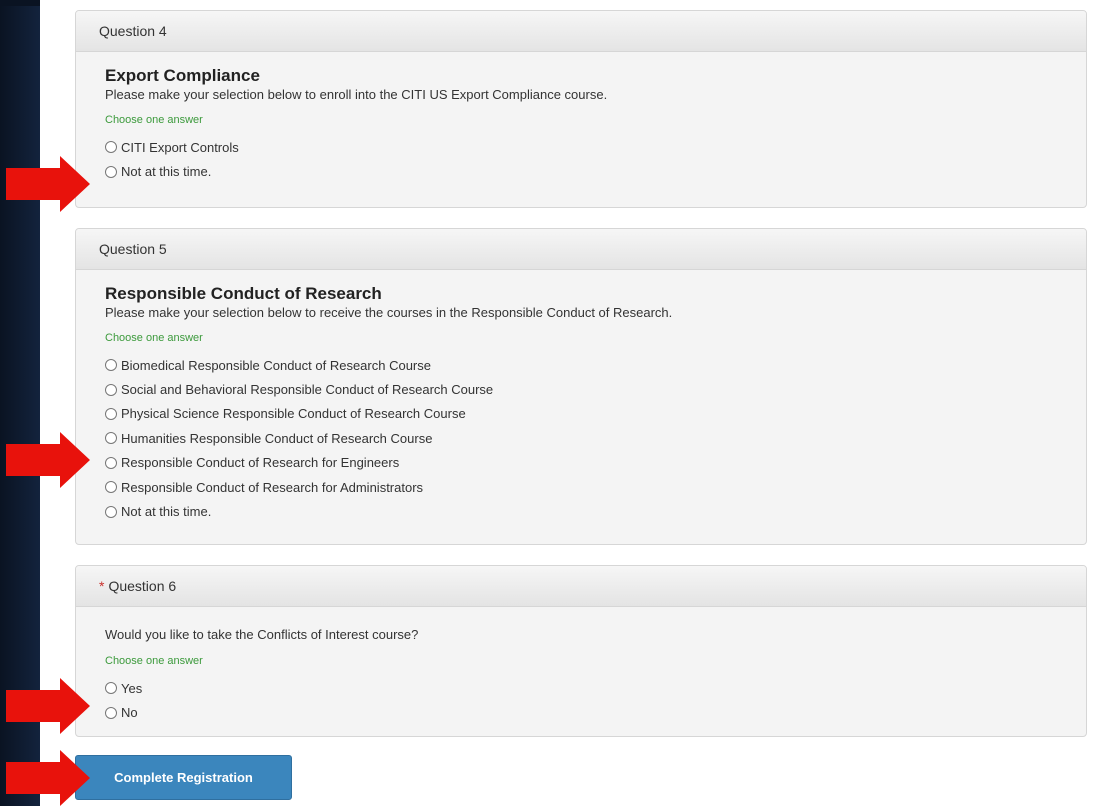  I want to click on q4-option-citi-export-controls: CITI Export Controls, so click(585, 147).